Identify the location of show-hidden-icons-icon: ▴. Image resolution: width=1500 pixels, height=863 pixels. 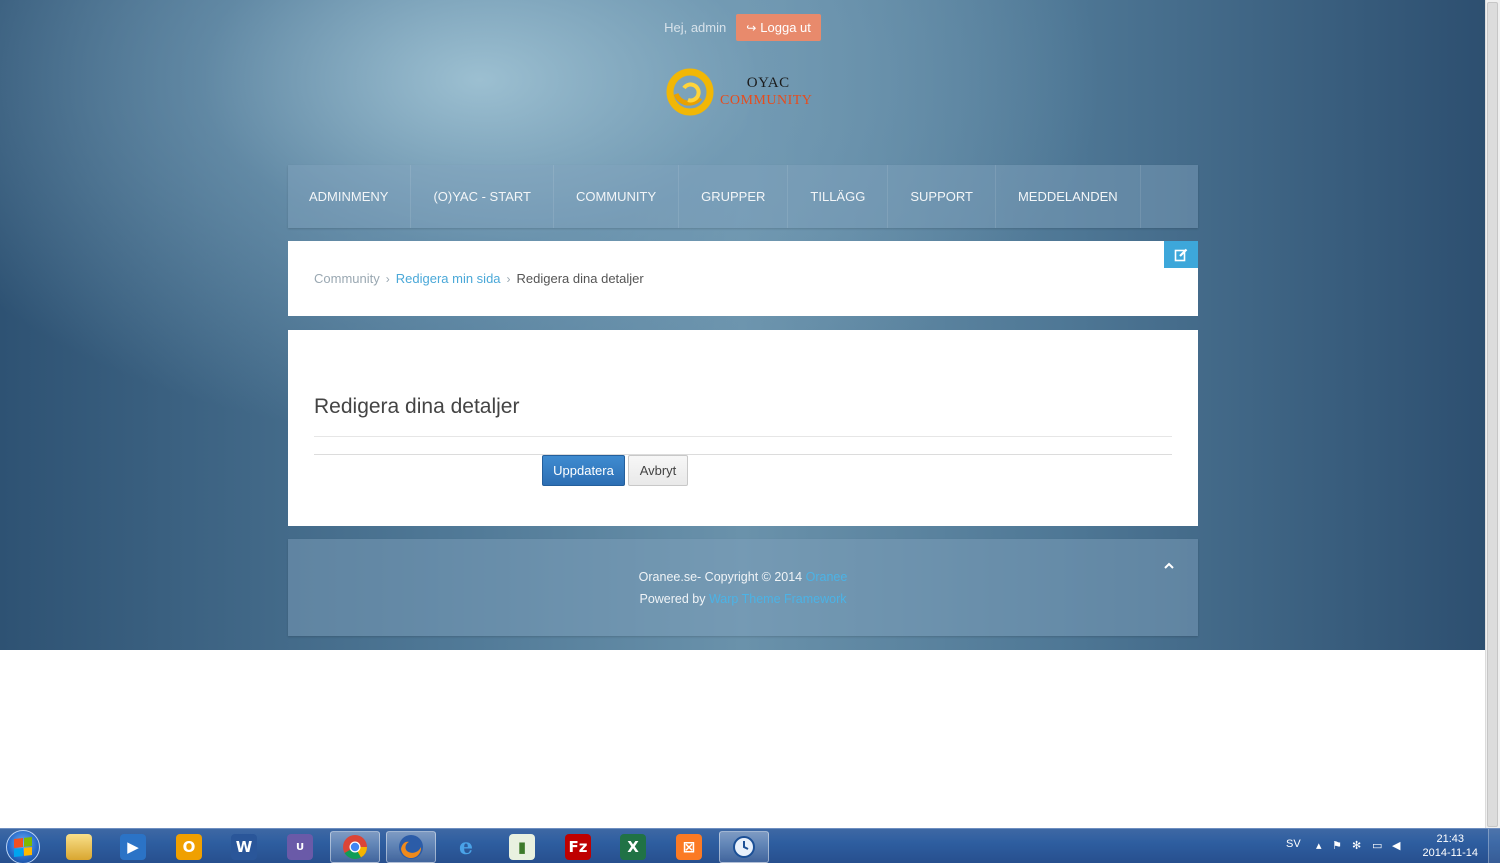
(1319, 845).